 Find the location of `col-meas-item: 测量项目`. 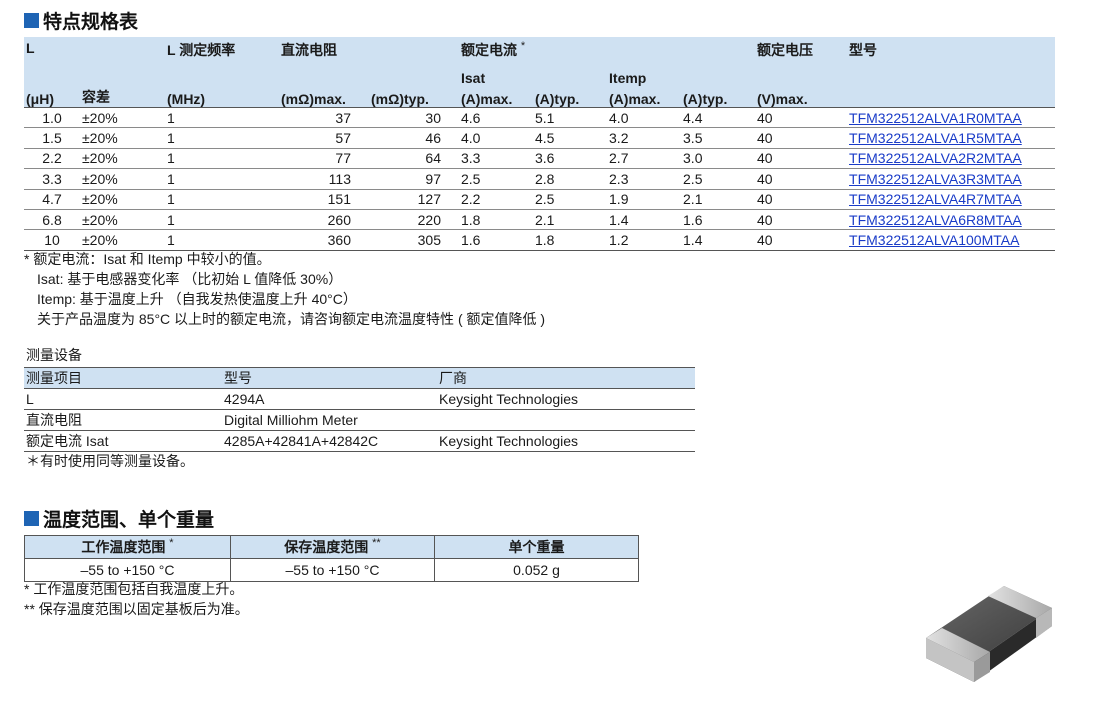

col-meas-item: 测量项目 is located at coordinates (123, 378).